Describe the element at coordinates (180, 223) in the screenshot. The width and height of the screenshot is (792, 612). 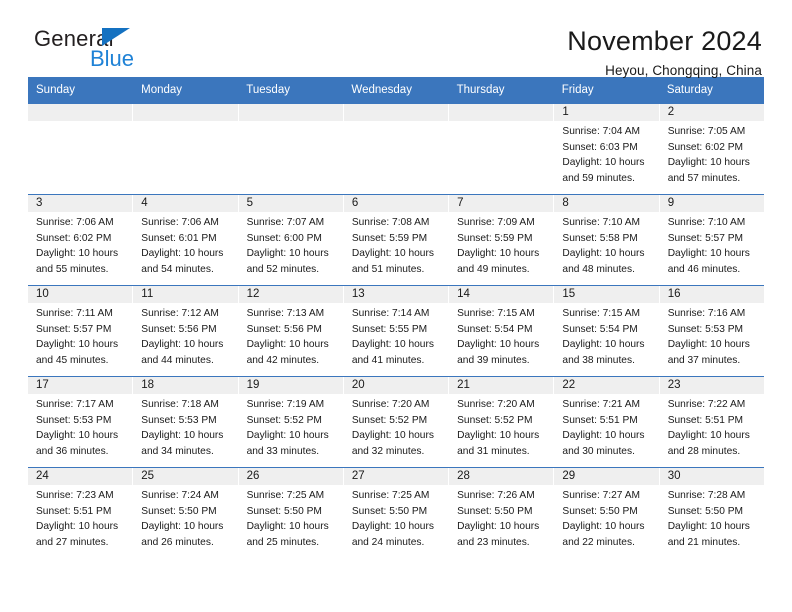
I see `sunrise-text: Sunrise: 7:06 AM` at that location.